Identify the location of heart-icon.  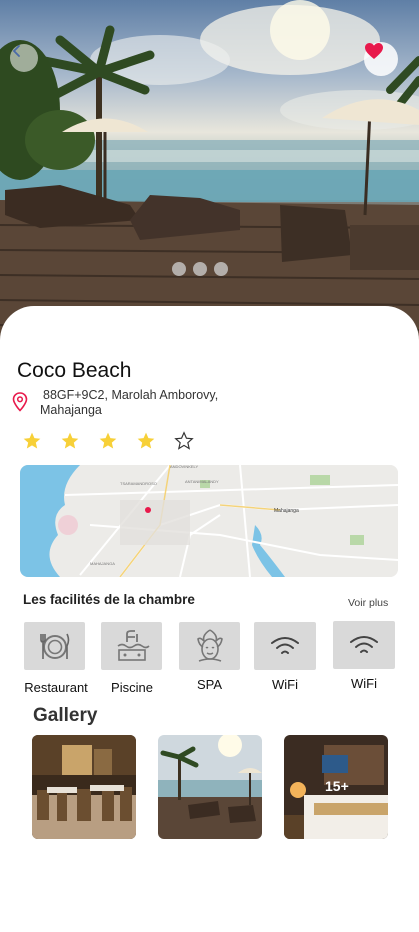
(374, 51).